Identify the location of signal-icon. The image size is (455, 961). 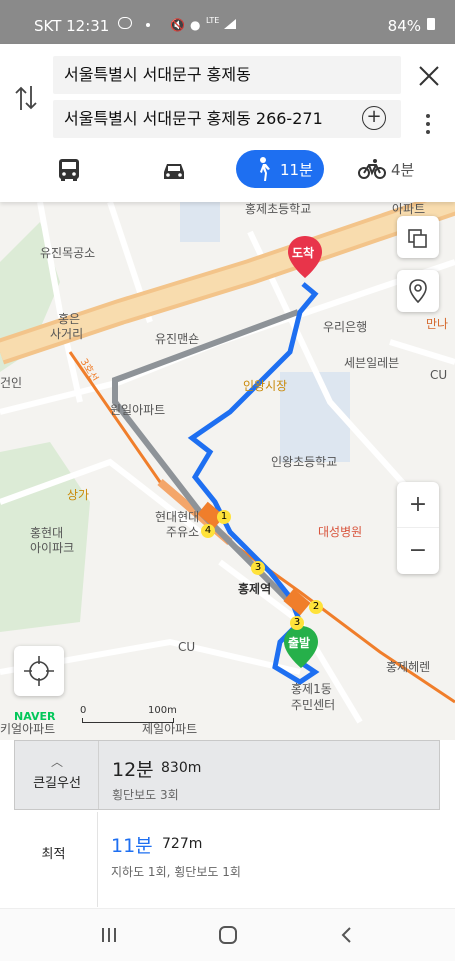
(230, 24).